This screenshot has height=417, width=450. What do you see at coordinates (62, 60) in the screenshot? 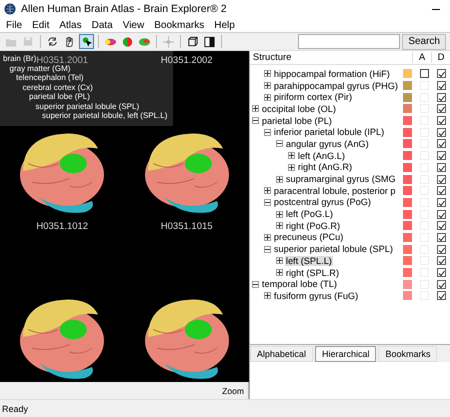
I see `viewport-label: H0351.2001` at bounding box center [62, 60].